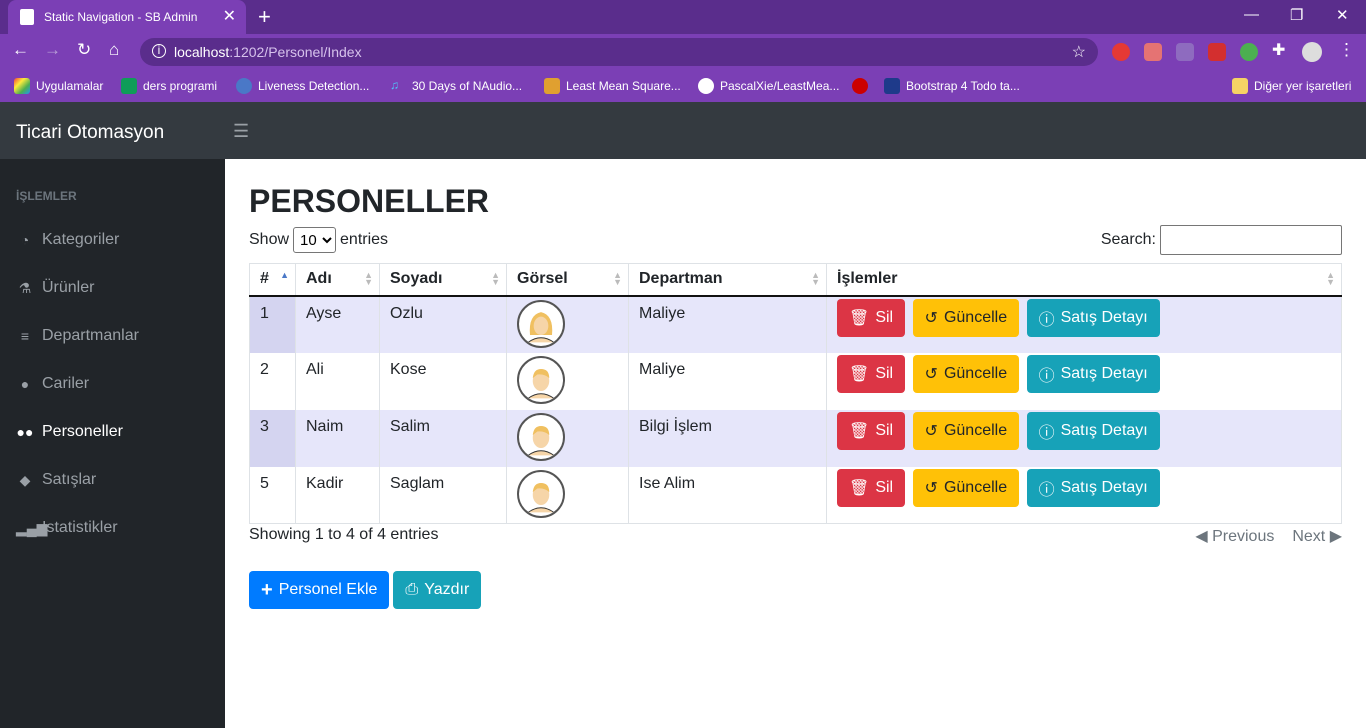 The width and height of the screenshot is (1366, 728). Describe the element at coordinates (567, 280) in the screenshot. I see `column-header-image: Görsel ▲ ▼` at that location.